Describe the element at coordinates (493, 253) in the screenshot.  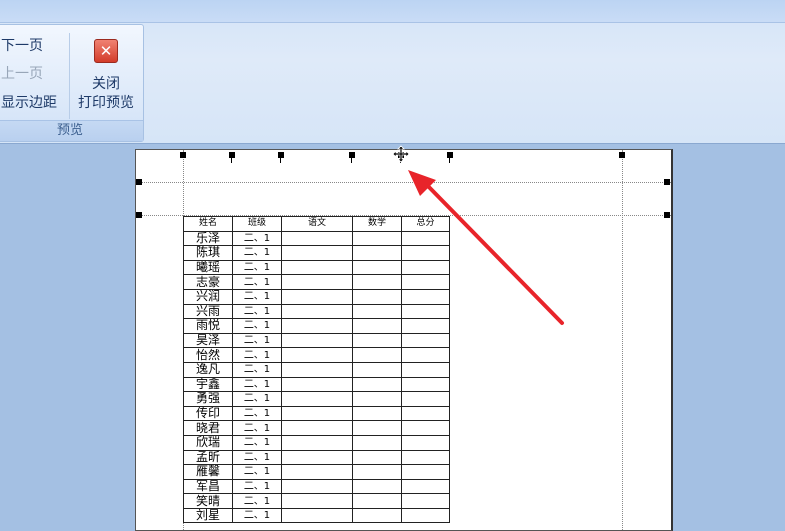
I see `arrow-shaft` at that location.